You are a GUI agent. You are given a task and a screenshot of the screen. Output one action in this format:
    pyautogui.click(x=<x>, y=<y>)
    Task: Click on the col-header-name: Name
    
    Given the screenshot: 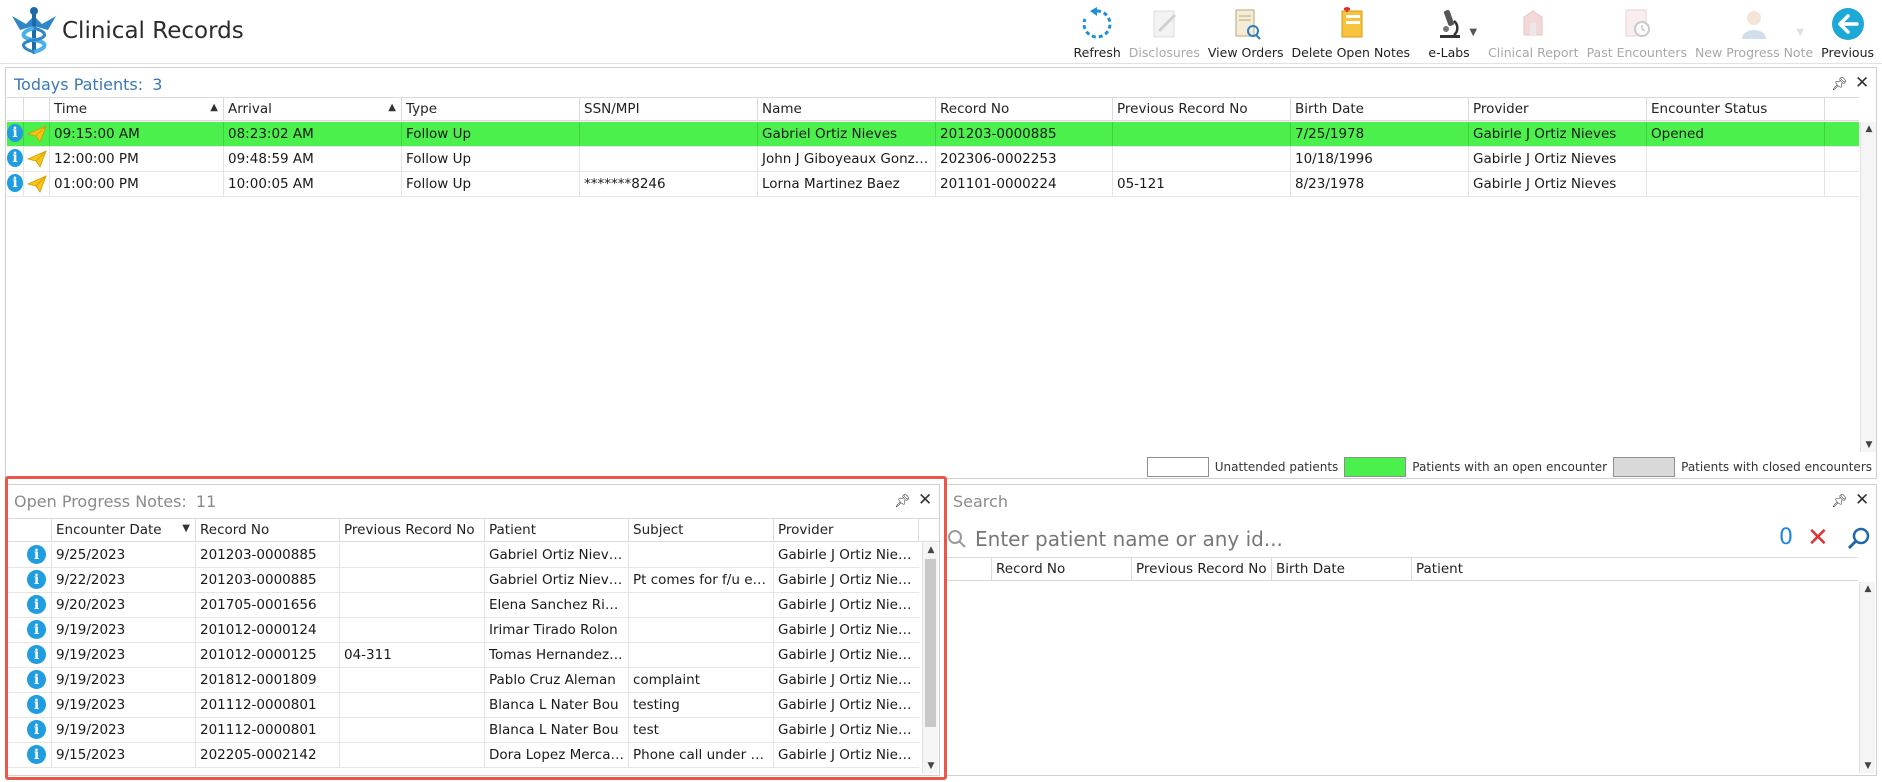 What is the action you would take?
    pyautogui.click(x=847, y=109)
    